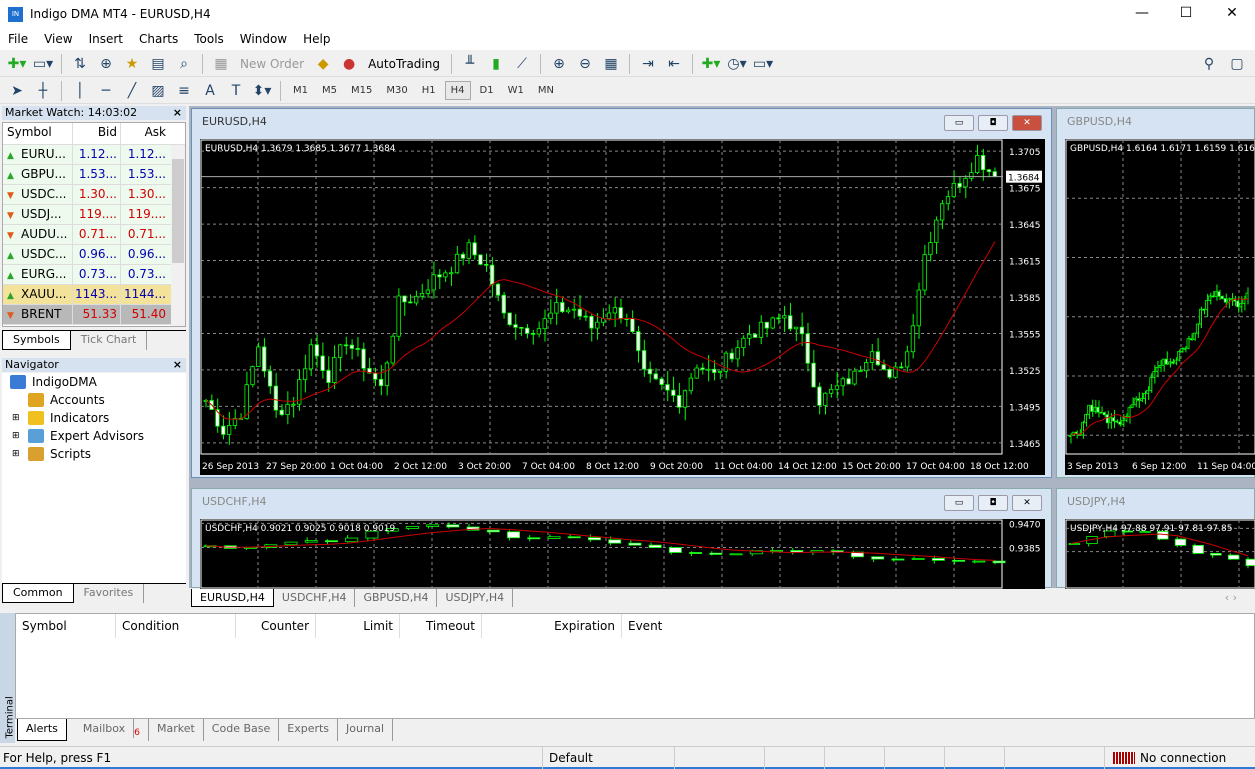  What do you see at coordinates (210, 91) in the screenshot?
I see `text-icon: A` at bounding box center [210, 91].